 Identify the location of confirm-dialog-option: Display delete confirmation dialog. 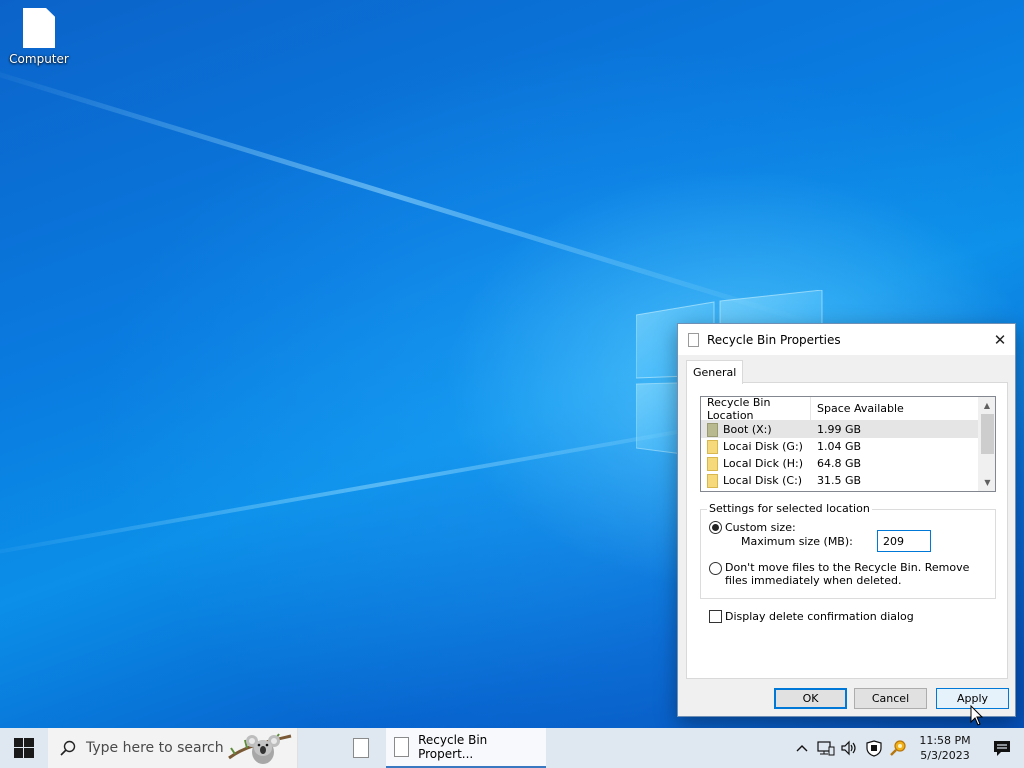
(811, 616).